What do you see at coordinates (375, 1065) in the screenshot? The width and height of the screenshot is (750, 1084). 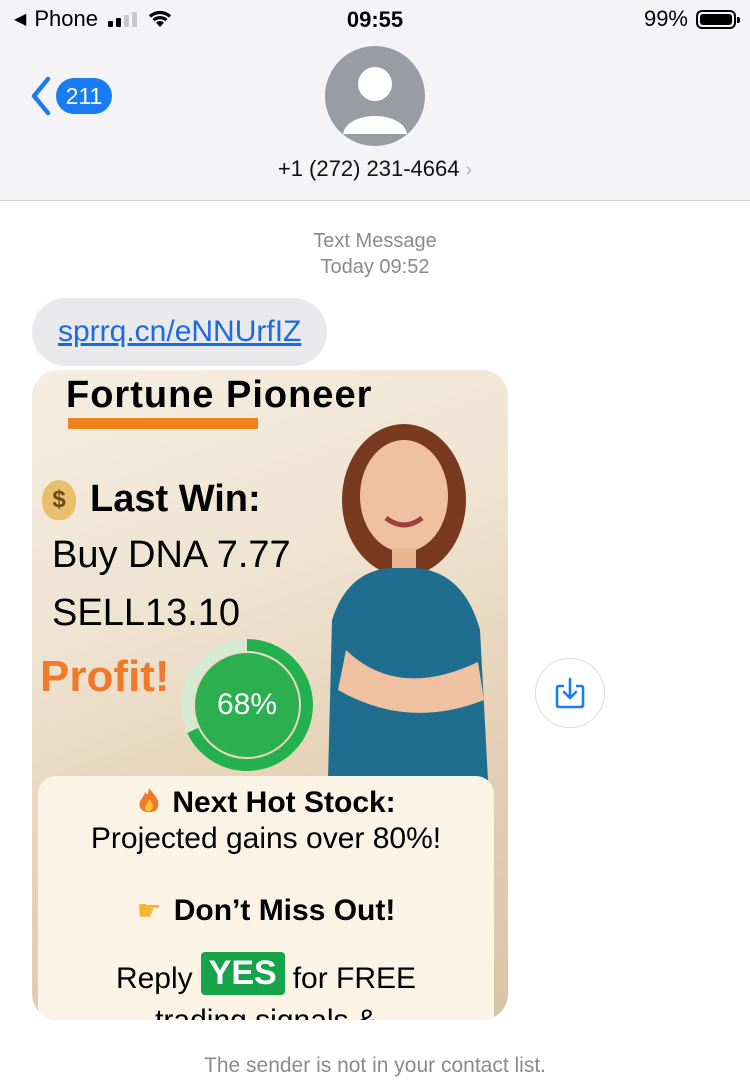 I see `unknown-sender-note: The sender is not in your contact list.` at bounding box center [375, 1065].